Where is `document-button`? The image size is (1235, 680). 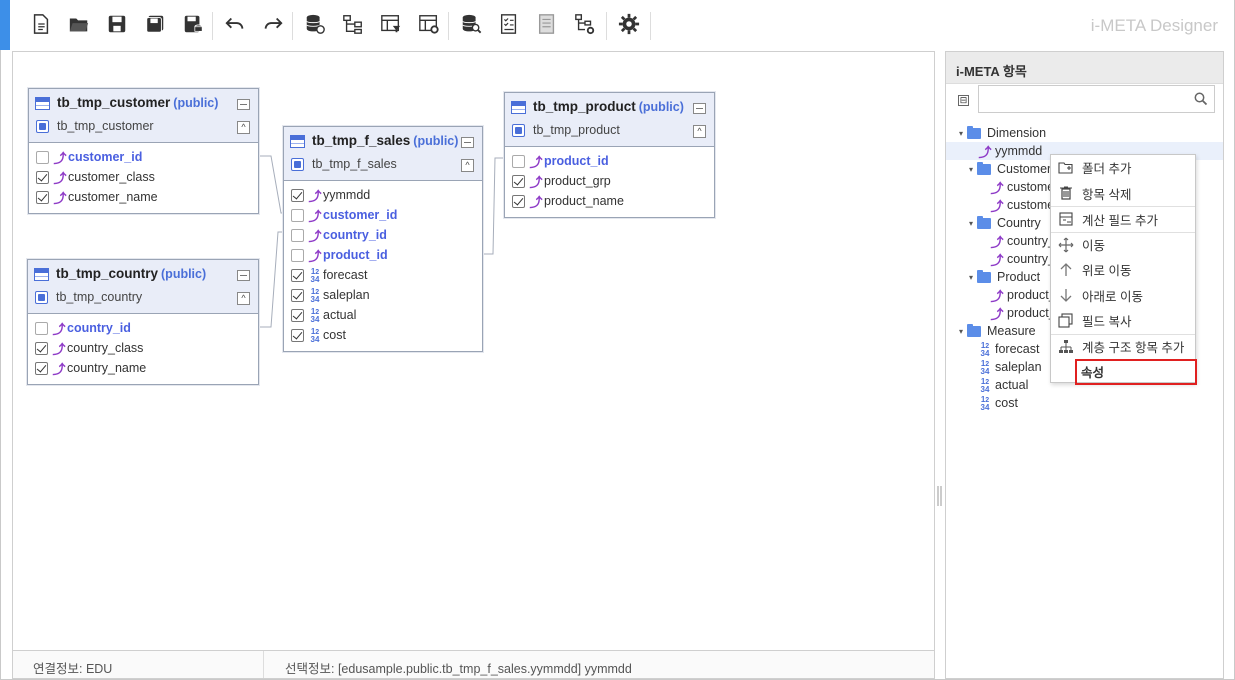
document-button is located at coordinates (547, 25).